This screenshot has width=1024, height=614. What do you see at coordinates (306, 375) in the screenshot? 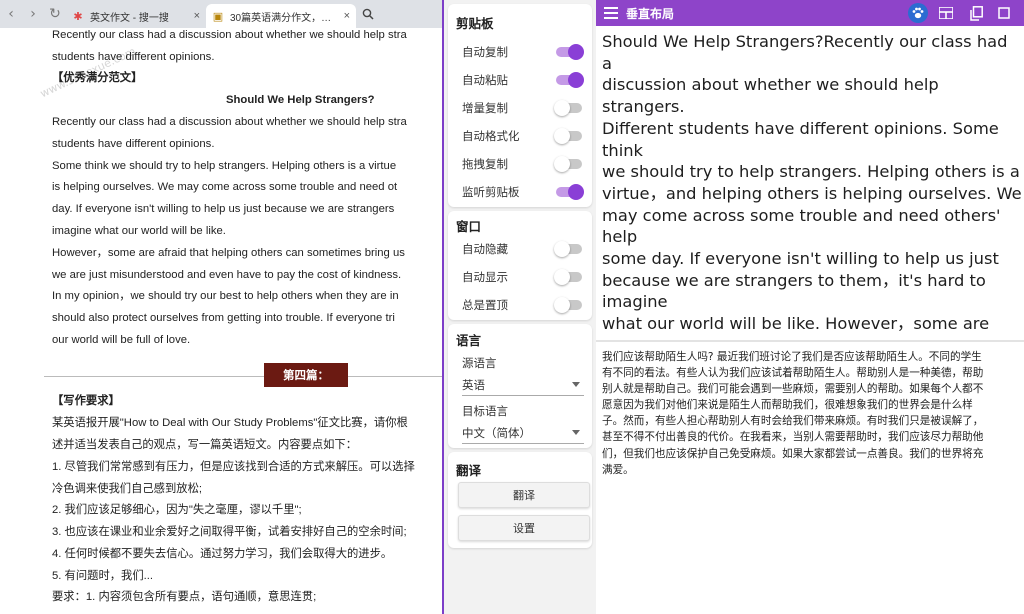
I see `section-badge: 第四篇：` at bounding box center [306, 375].